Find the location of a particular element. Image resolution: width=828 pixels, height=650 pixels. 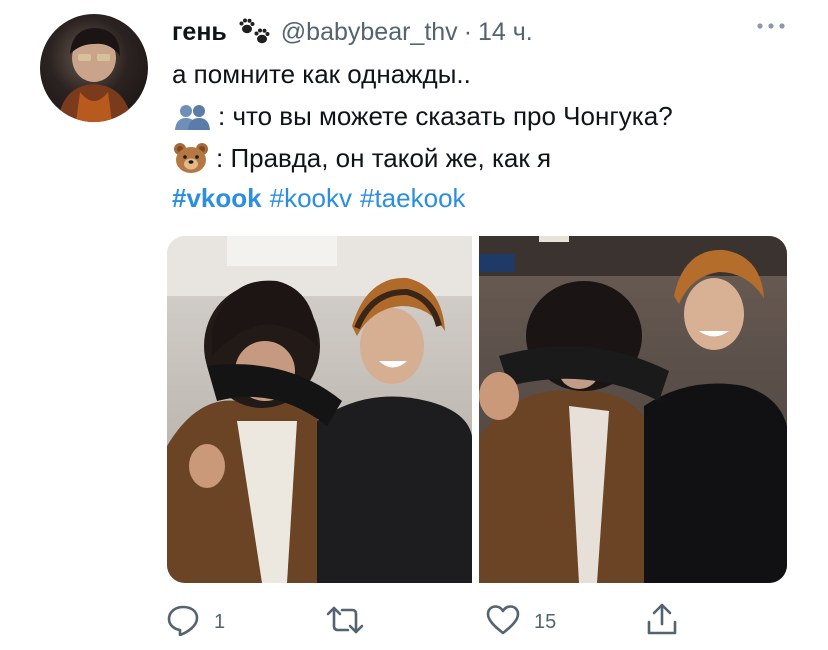

tweet-text-line-1-text: а помните как однажды.. is located at coordinates (321, 74).